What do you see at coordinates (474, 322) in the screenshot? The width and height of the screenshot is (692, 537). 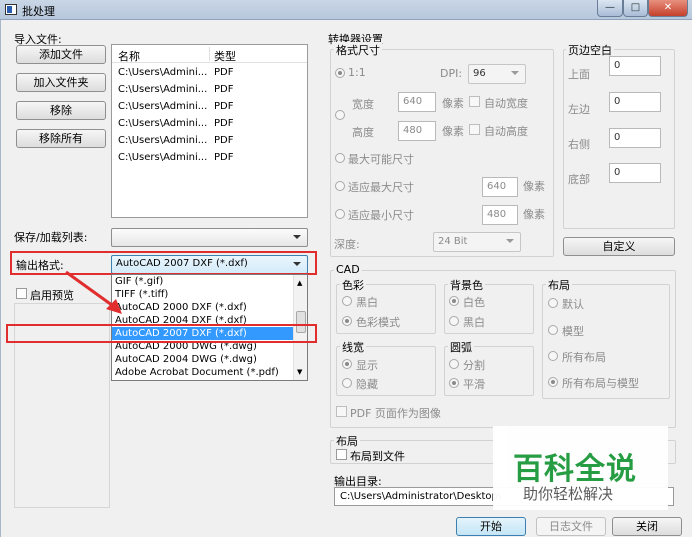 I see `bg-black-label: 黑白` at bounding box center [474, 322].